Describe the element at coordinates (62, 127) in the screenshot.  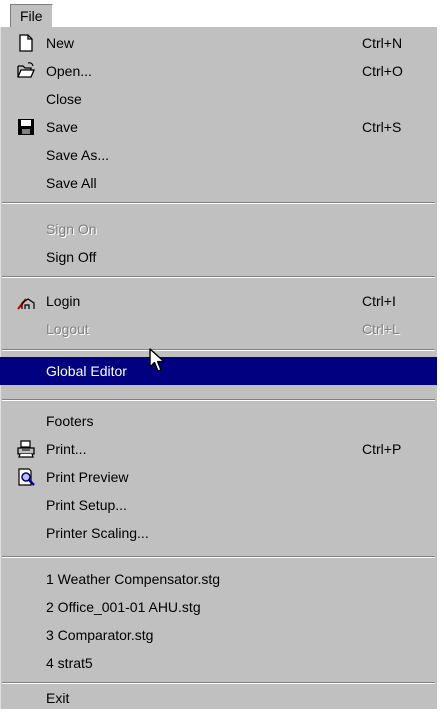
I see `menu-item-label: Save` at that location.